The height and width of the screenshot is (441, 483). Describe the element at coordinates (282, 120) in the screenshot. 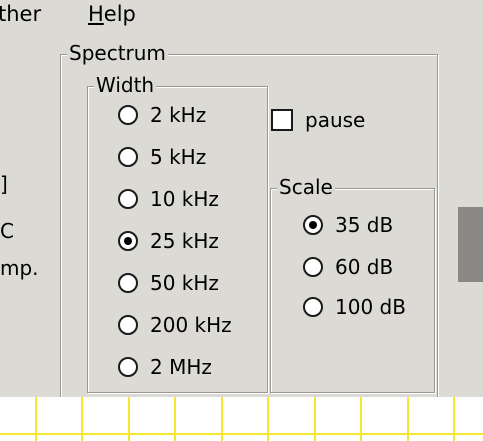

I see `checkbox-unchecked-icon` at that location.